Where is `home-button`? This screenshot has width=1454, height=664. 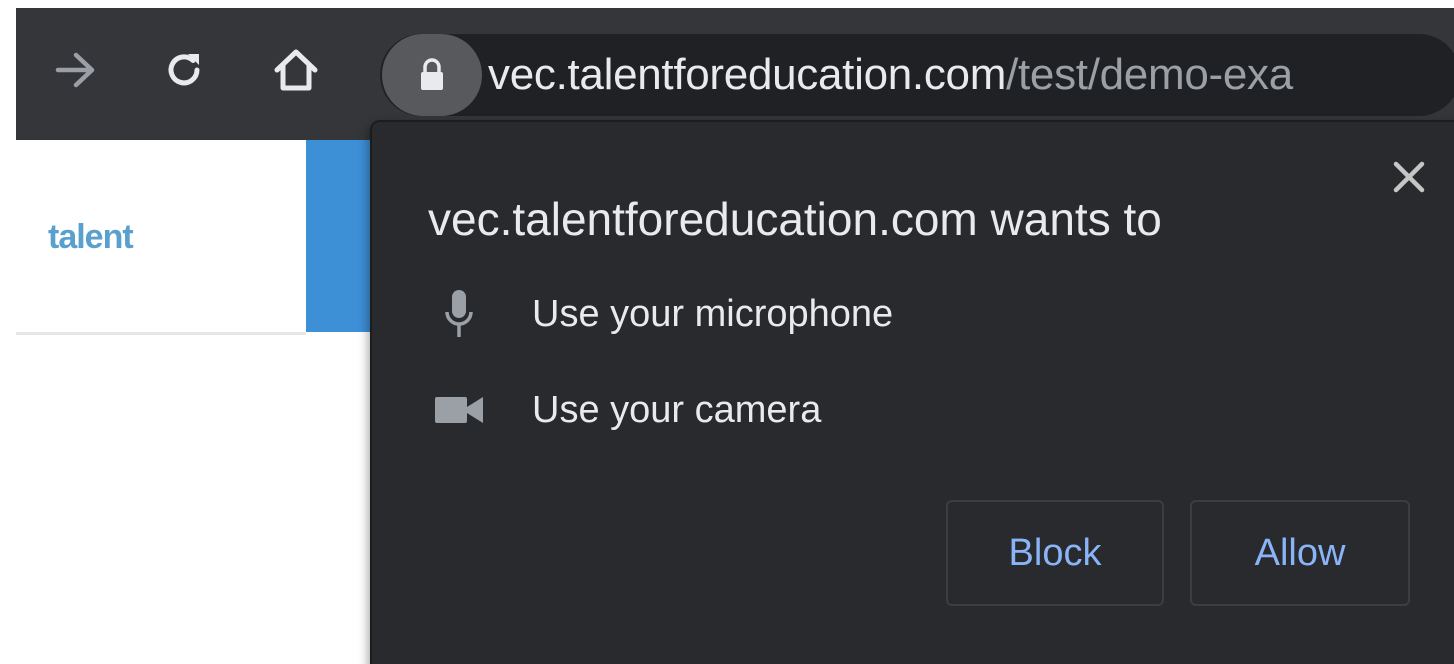
home-button is located at coordinates (296, 70).